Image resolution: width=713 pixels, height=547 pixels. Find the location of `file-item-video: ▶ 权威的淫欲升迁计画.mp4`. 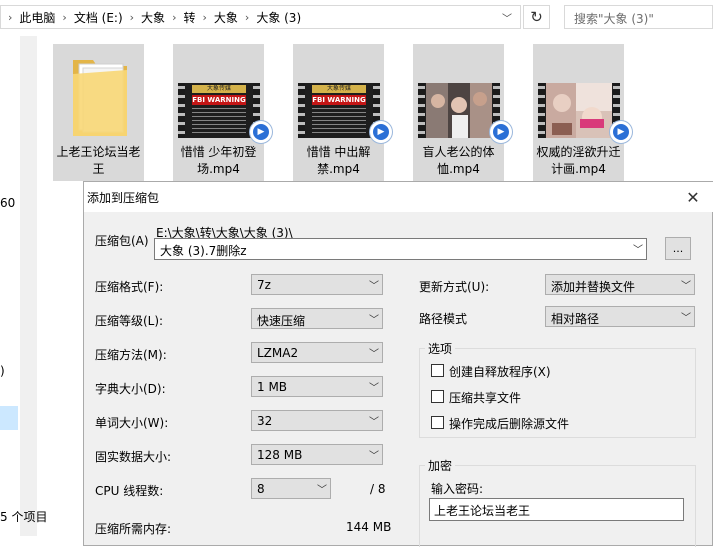

file-item-video: ▶ 权威的淫欲升迁计画.mp4 is located at coordinates (582, 112).